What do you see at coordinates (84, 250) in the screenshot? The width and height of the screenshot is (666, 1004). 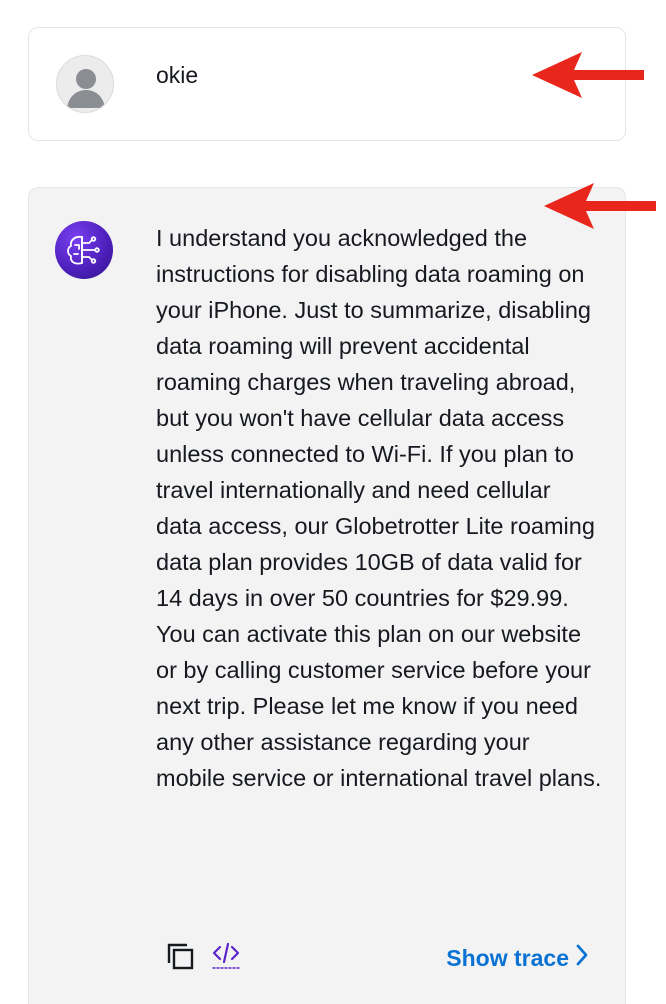 I see `ai-brain-avatar-icon` at bounding box center [84, 250].